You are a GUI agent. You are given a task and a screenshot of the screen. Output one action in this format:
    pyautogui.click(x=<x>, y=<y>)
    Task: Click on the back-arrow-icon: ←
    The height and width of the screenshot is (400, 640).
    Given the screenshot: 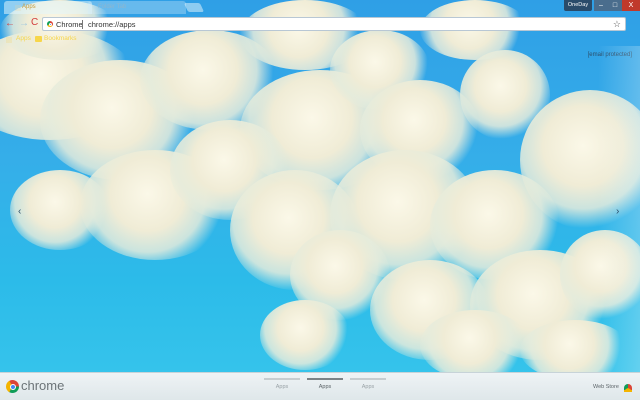 What is the action you would take?
    pyautogui.click(x=10, y=23)
    